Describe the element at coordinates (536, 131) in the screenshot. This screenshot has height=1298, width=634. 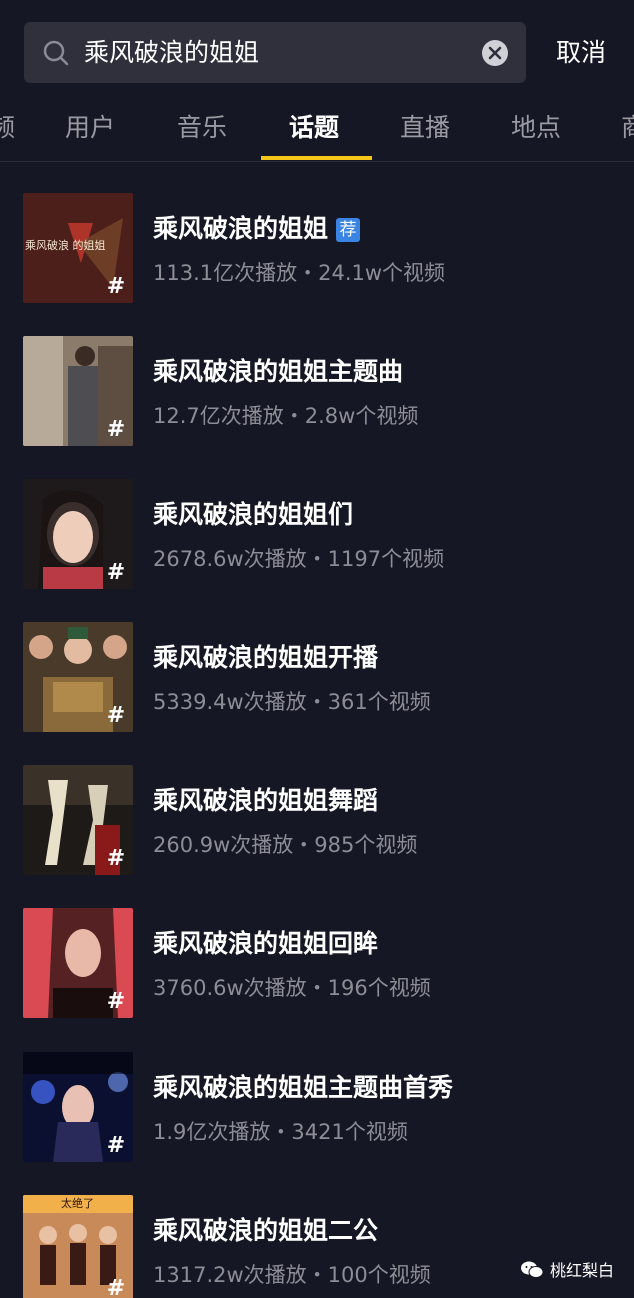
I see `tab-places: 地点` at that location.